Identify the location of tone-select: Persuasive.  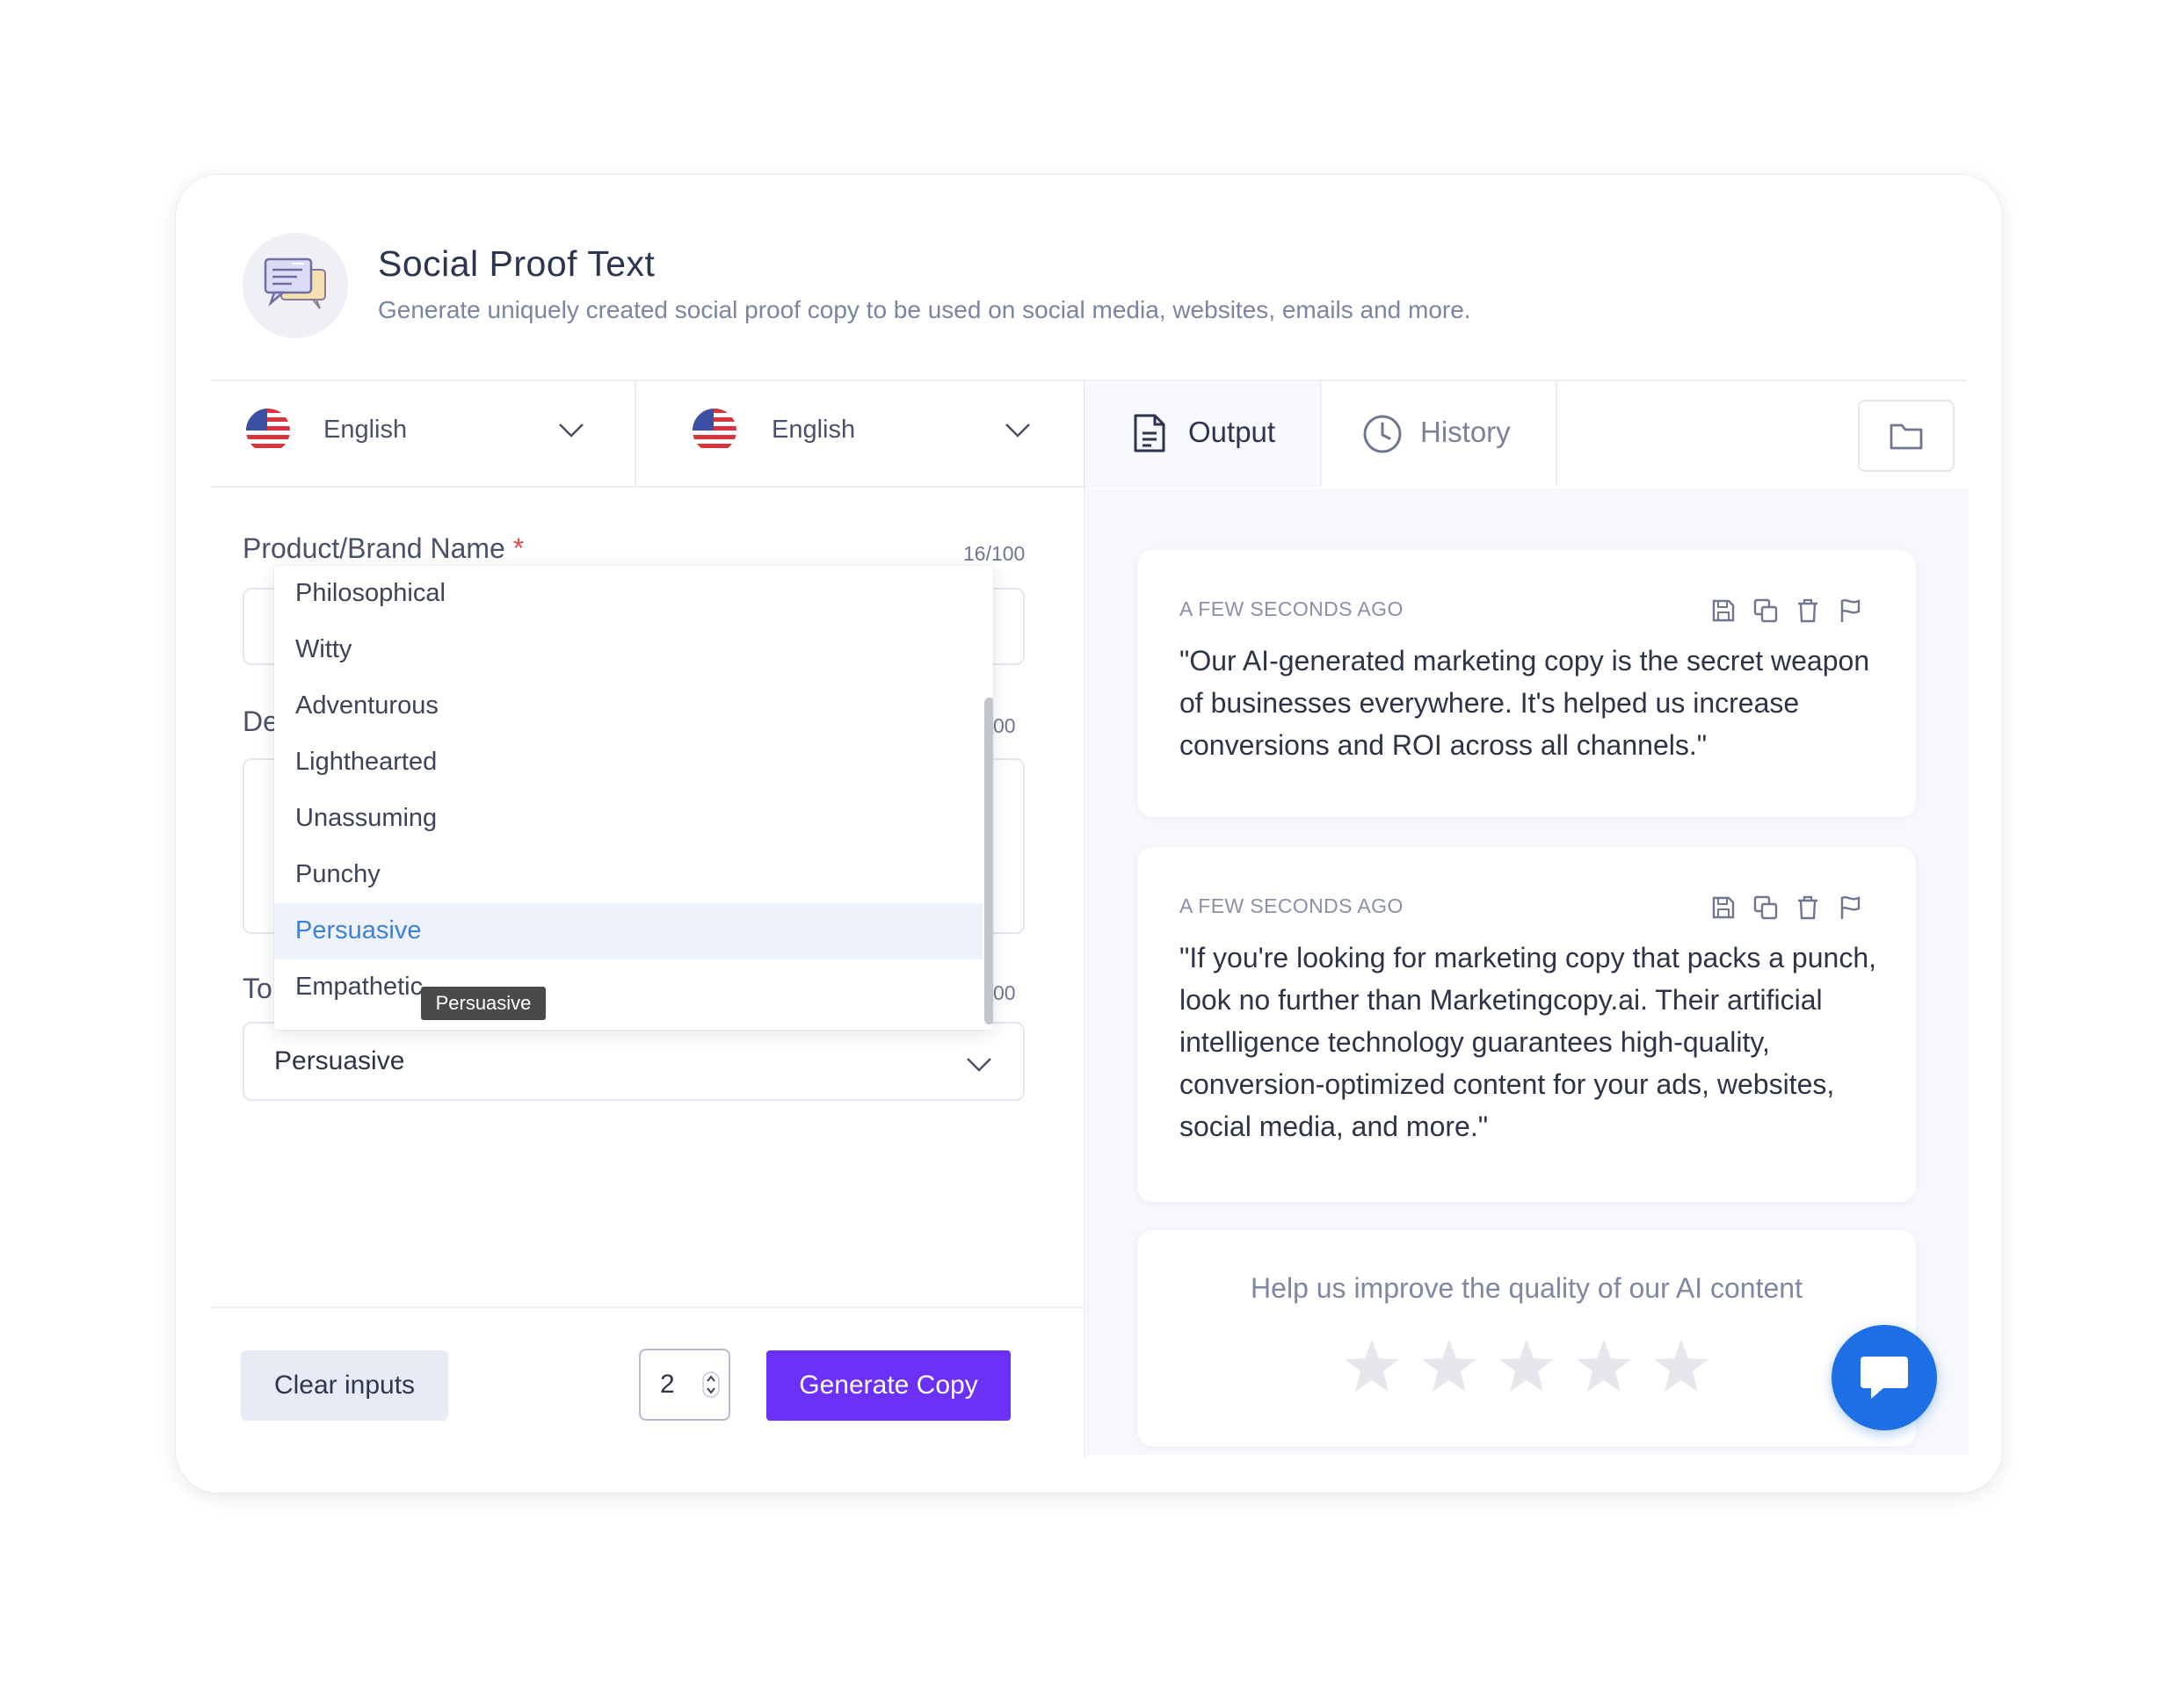
(634, 1061).